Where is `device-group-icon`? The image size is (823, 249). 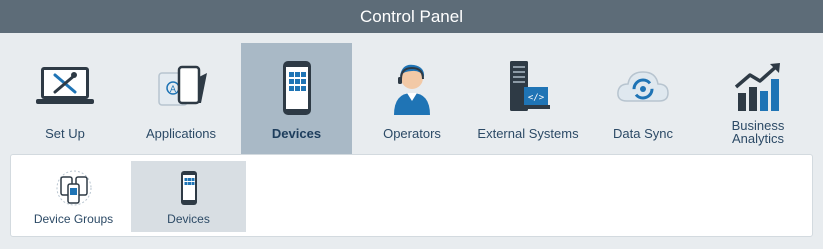
device-group-icon is located at coordinates (74, 188).